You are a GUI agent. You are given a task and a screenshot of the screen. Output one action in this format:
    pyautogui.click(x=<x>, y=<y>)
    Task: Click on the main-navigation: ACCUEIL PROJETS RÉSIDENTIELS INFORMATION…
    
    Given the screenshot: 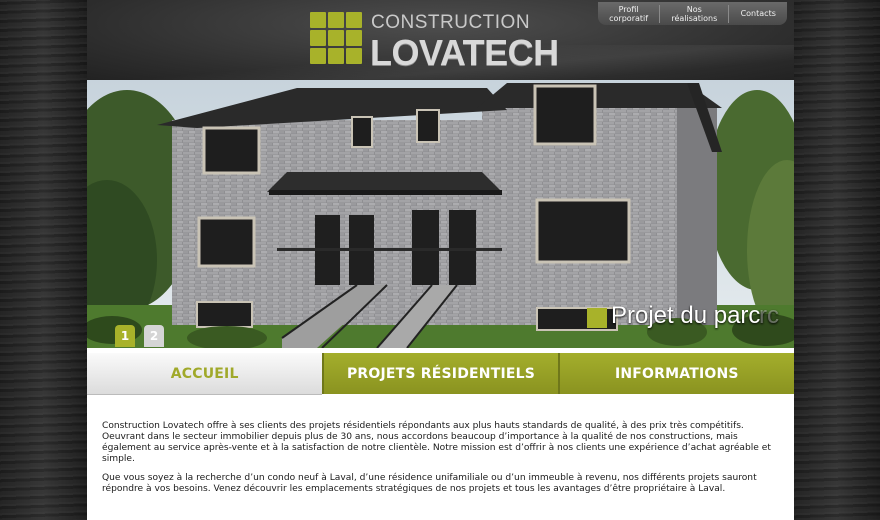 What is the action you would take?
    pyautogui.click(x=440, y=374)
    